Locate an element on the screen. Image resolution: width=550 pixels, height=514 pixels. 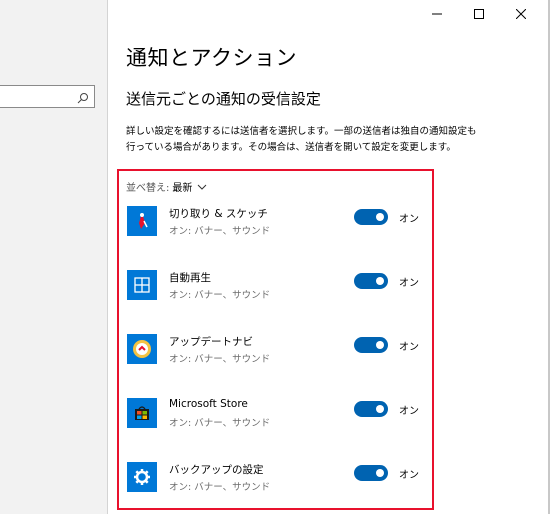
app-name: Microsoft Store is located at coordinates (208, 404).